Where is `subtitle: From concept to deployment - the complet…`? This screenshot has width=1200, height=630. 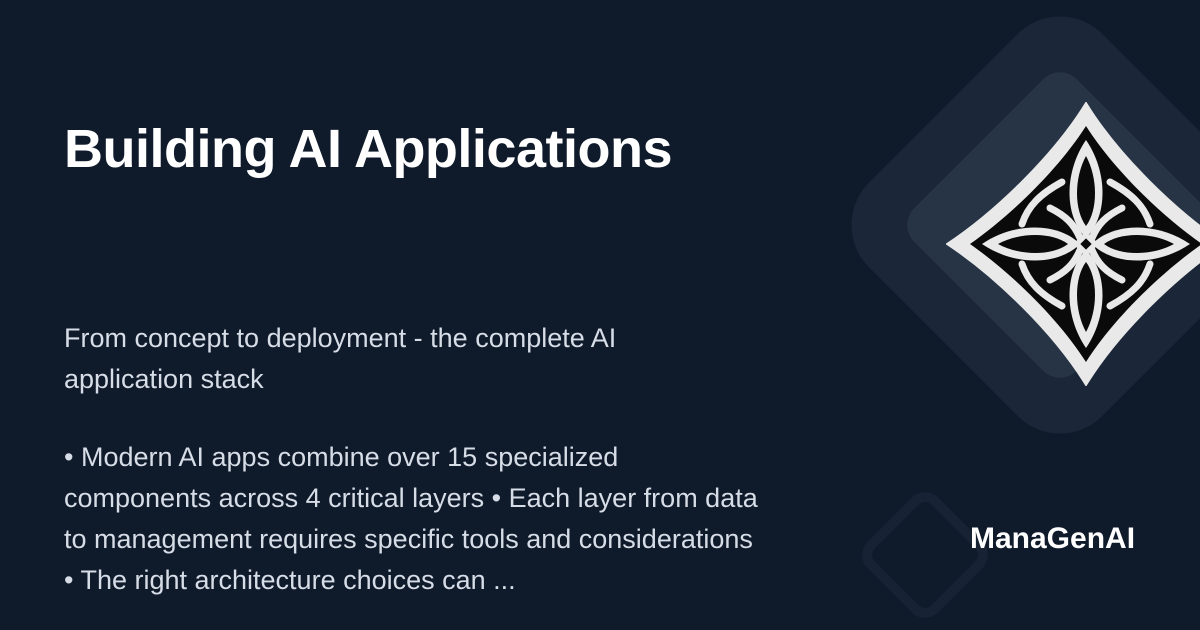 subtitle: From concept to deployment - the complet… is located at coordinates (340, 358).